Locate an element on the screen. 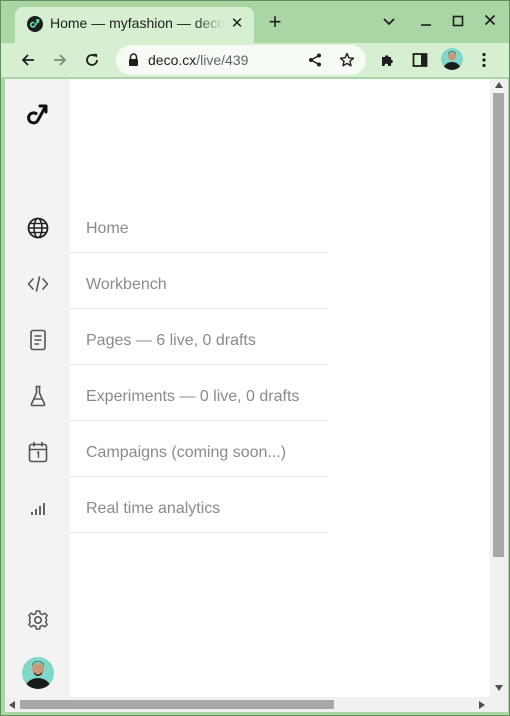  url-path: /live/439 is located at coordinates (222, 60).